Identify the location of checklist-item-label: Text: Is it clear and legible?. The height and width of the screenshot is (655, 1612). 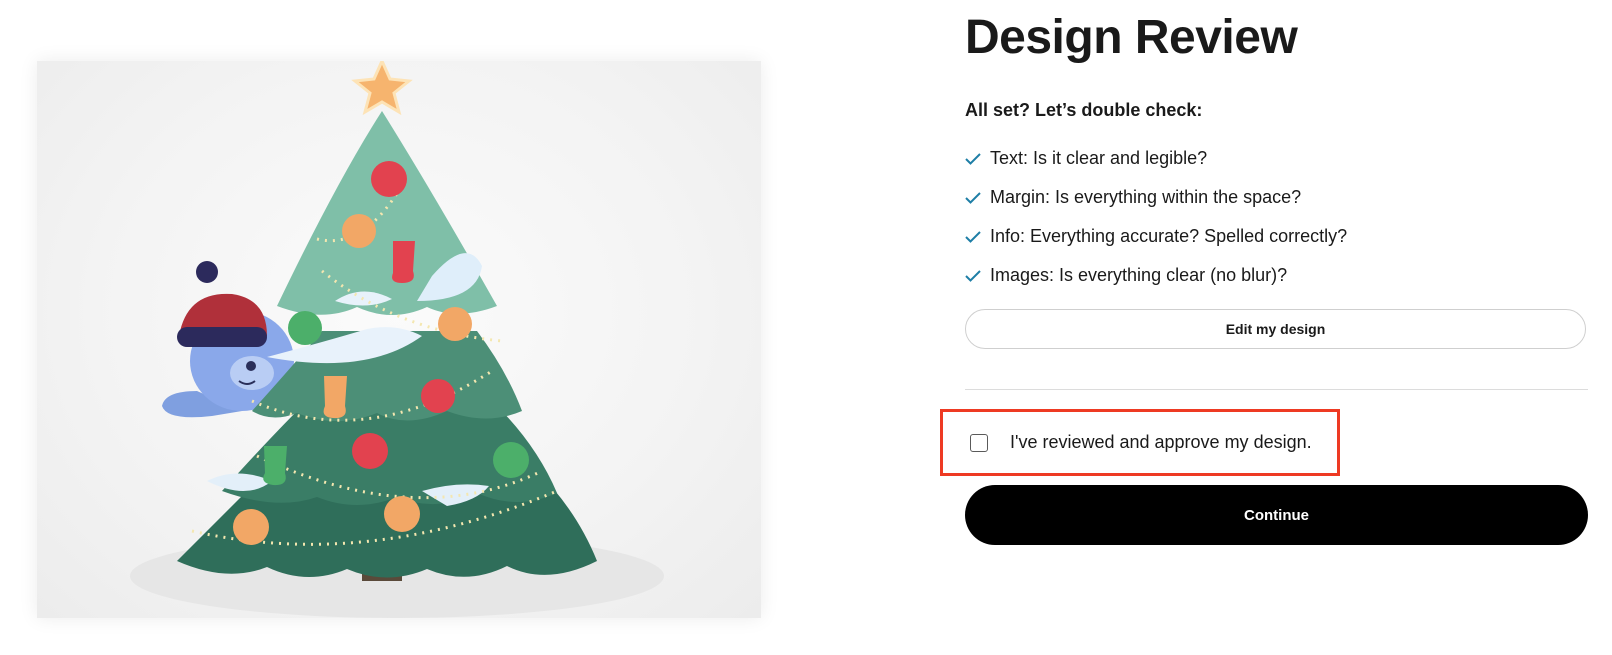
(1099, 158).